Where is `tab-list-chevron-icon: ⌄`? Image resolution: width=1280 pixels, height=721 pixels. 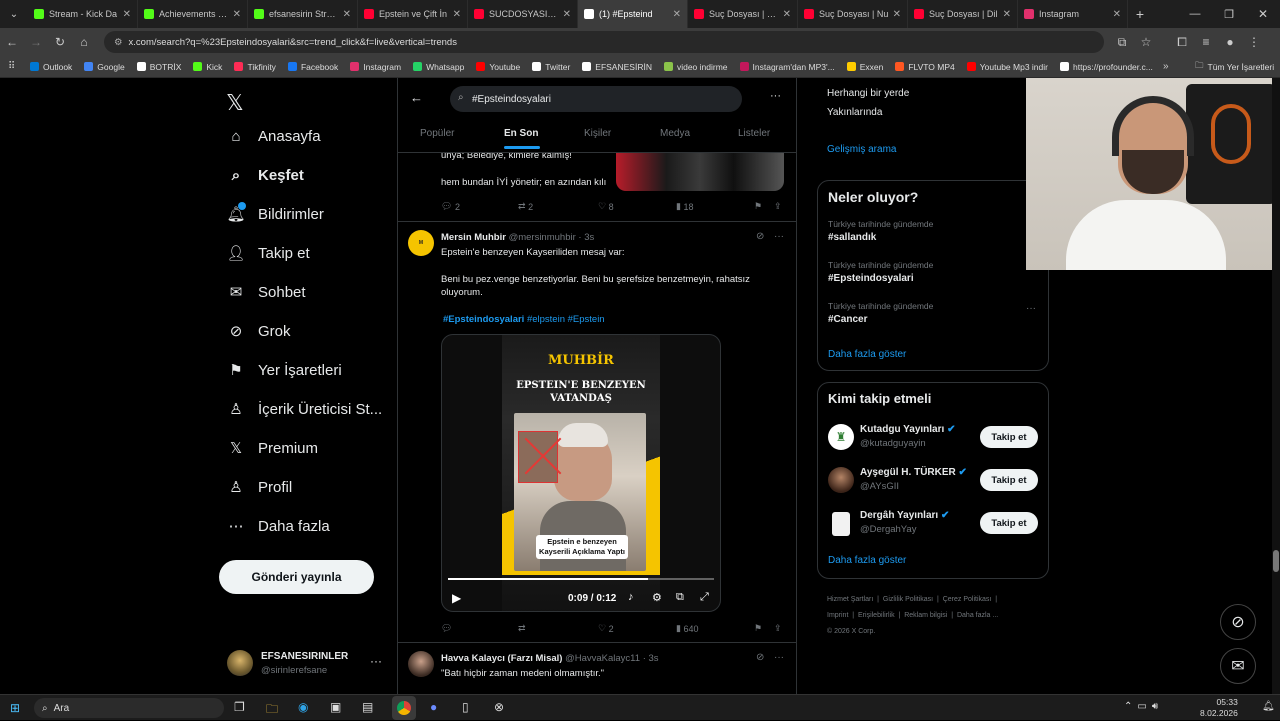
tab-list-chevron-icon: ⌄ is located at coordinates (14, 14).